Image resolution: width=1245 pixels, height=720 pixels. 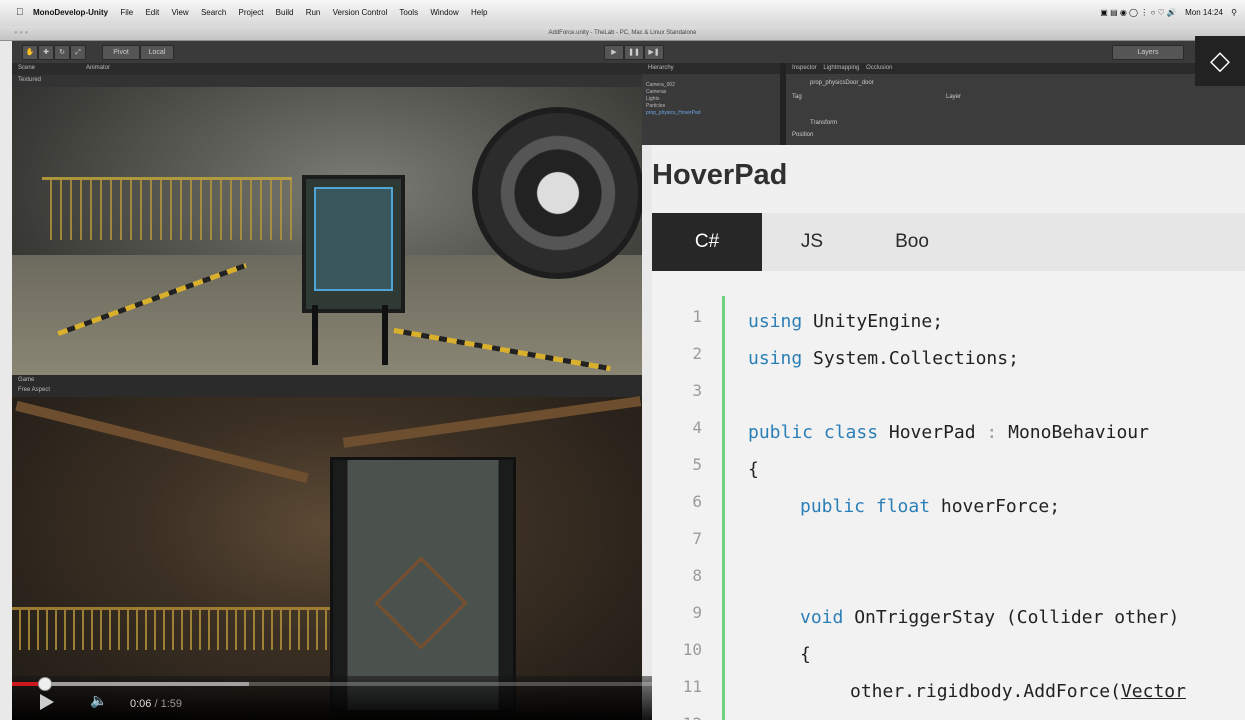 I want to click on hand-tool-icon: ✋, so click(x=30, y=52).